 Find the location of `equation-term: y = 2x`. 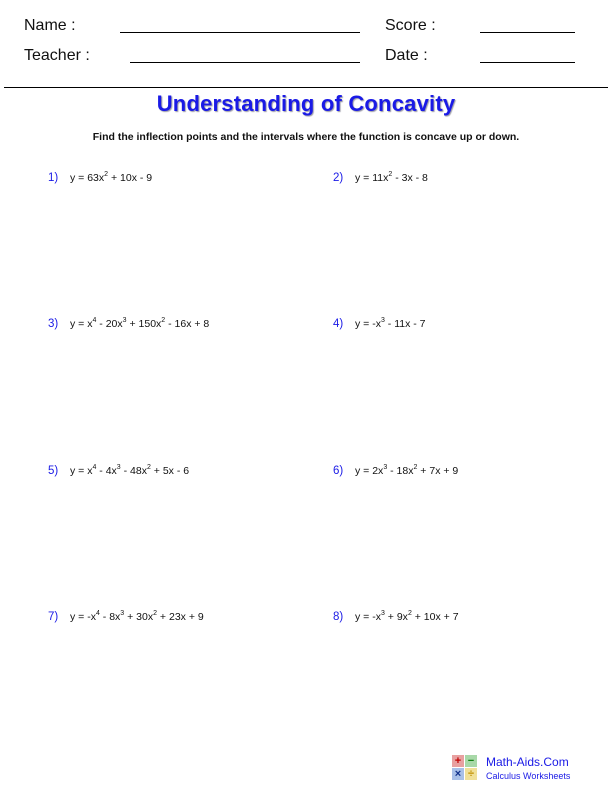

equation-term: y = 2x is located at coordinates (369, 471).